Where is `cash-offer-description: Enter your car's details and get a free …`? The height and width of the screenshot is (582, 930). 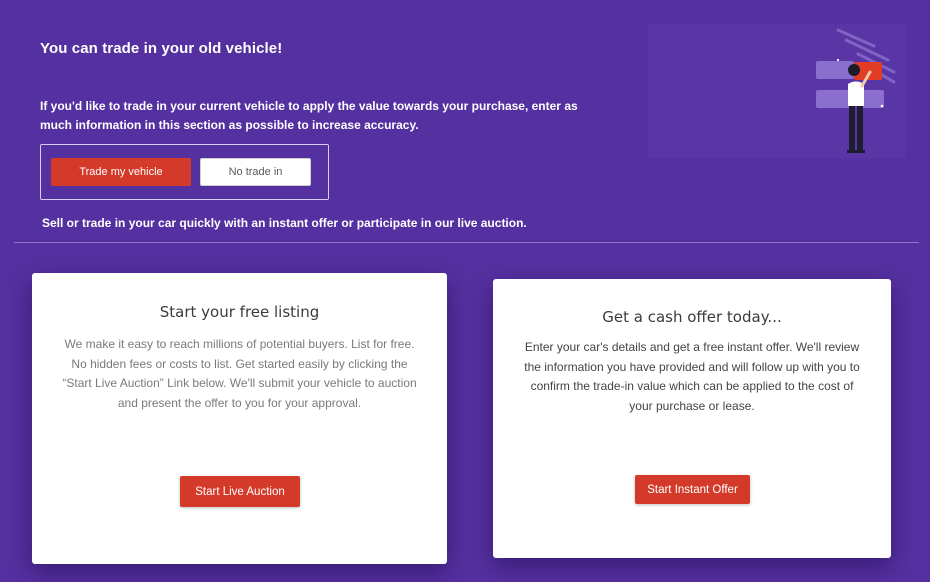 cash-offer-description: Enter your car's details and get a free … is located at coordinates (692, 376).